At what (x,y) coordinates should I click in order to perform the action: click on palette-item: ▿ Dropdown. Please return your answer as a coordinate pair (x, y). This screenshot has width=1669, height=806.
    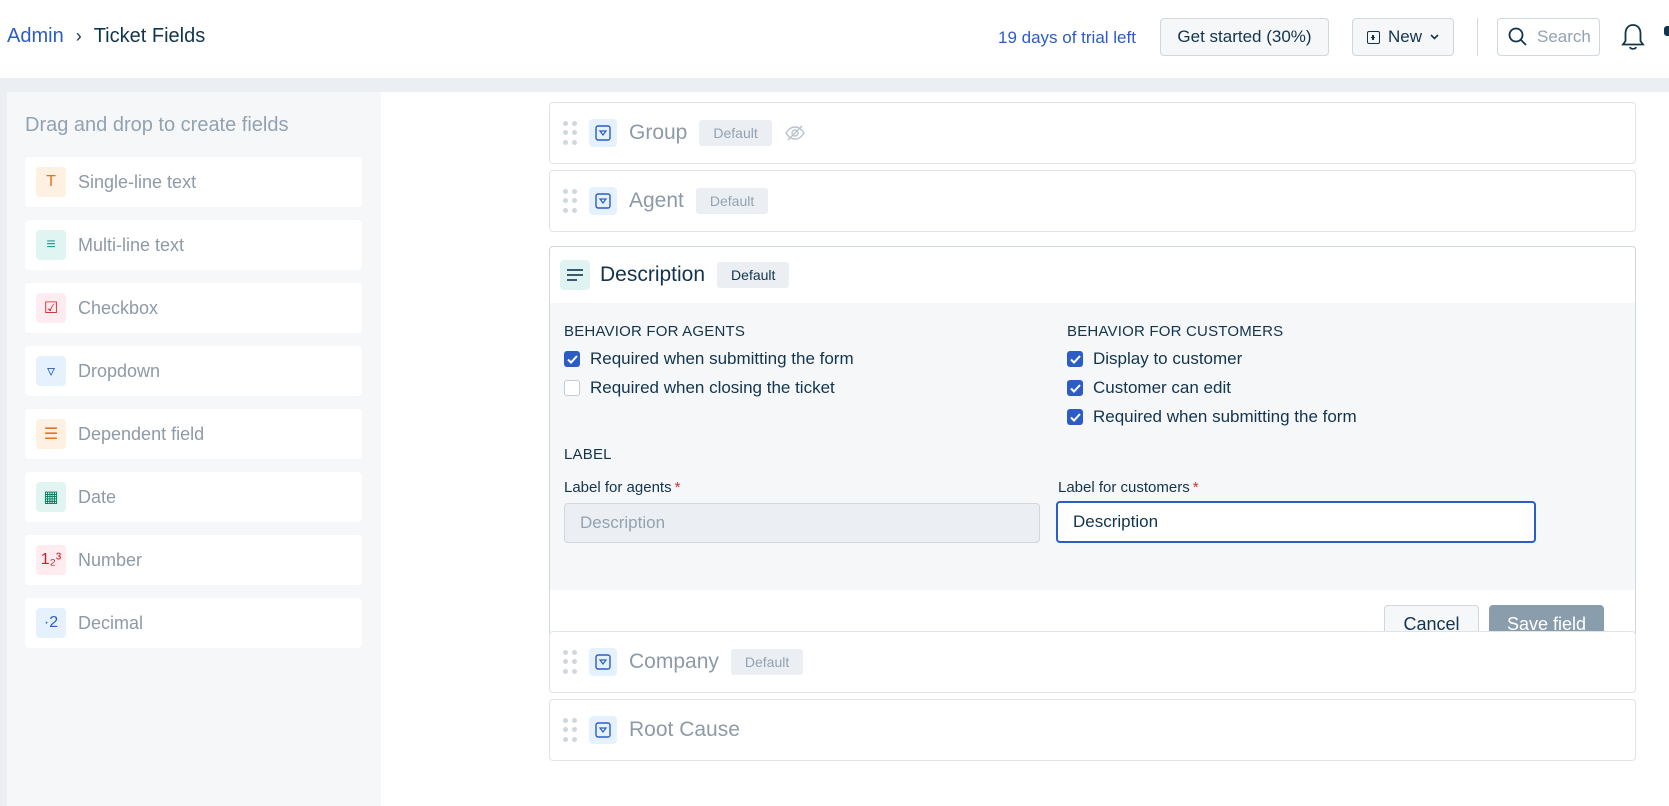
    Looking at the image, I should click on (193, 371).